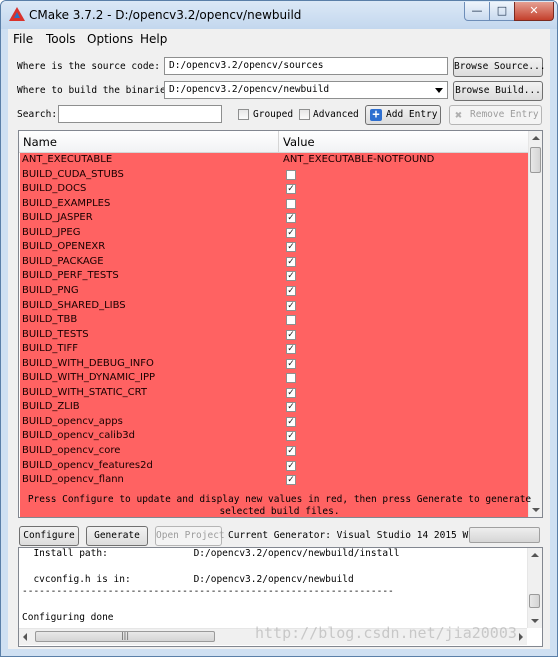 This screenshot has height=657, width=558. What do you see at coordinates (23, 39) in the screenshot?
I see `menu-file: File` at bounding box center [23, 39].